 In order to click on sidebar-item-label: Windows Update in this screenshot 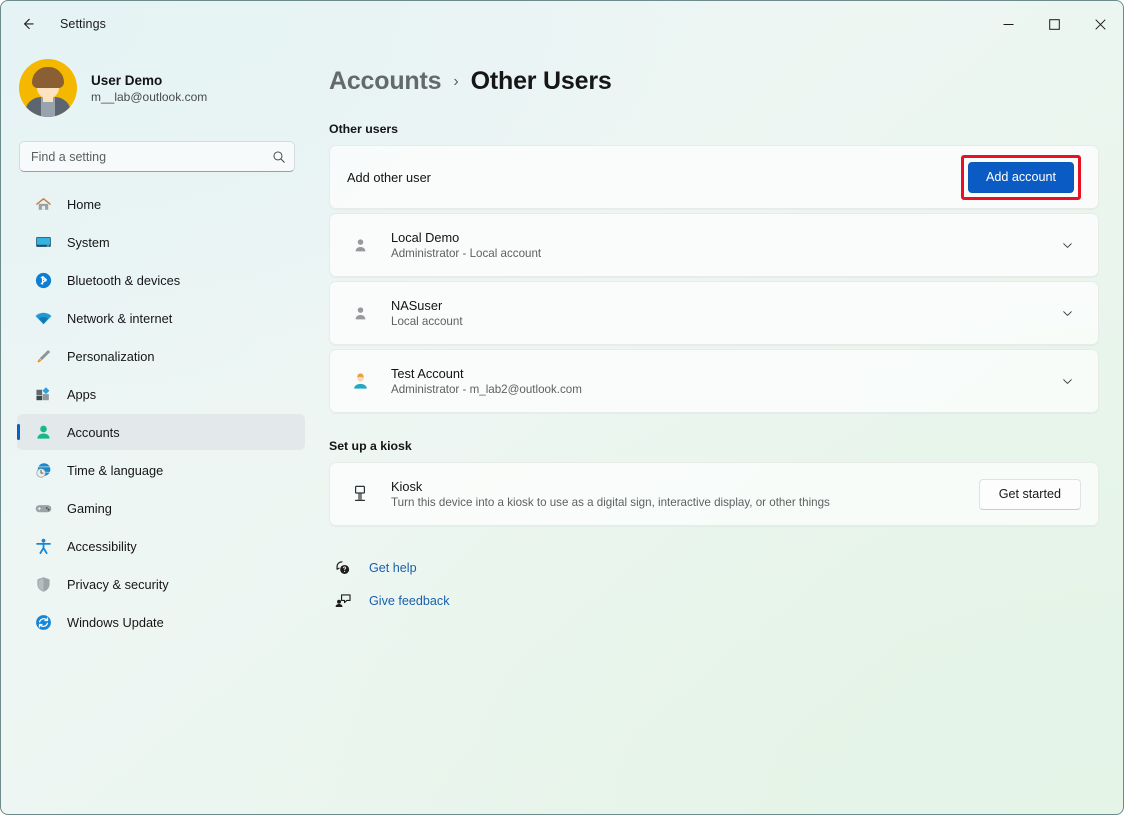, I will do `click(115, 622)`.